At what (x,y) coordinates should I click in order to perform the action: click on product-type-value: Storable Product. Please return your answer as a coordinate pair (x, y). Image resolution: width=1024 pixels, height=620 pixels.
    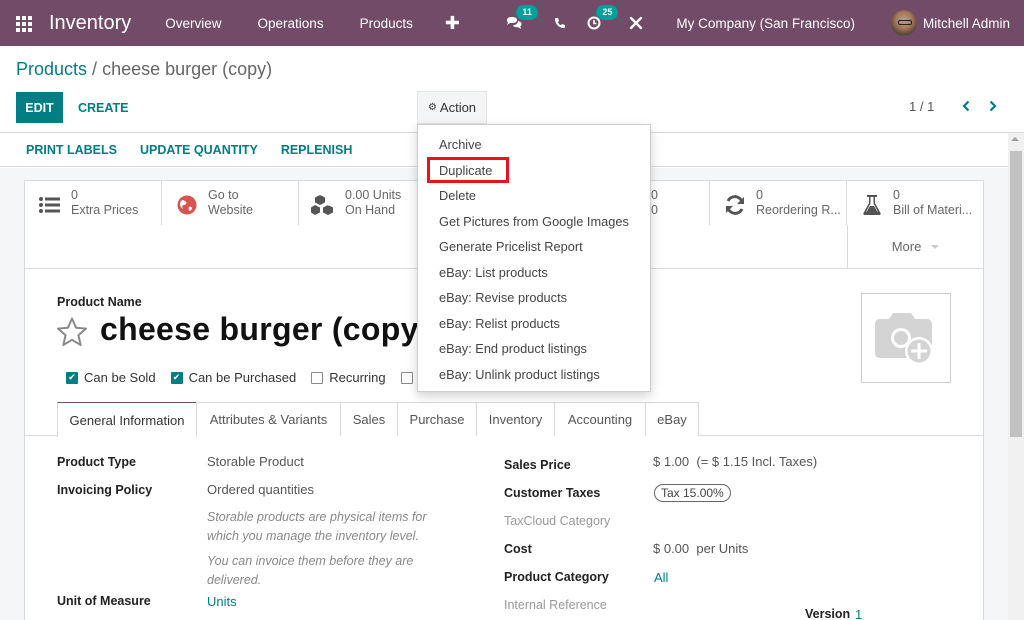
    Looking at the image, I should click on (255, 461).